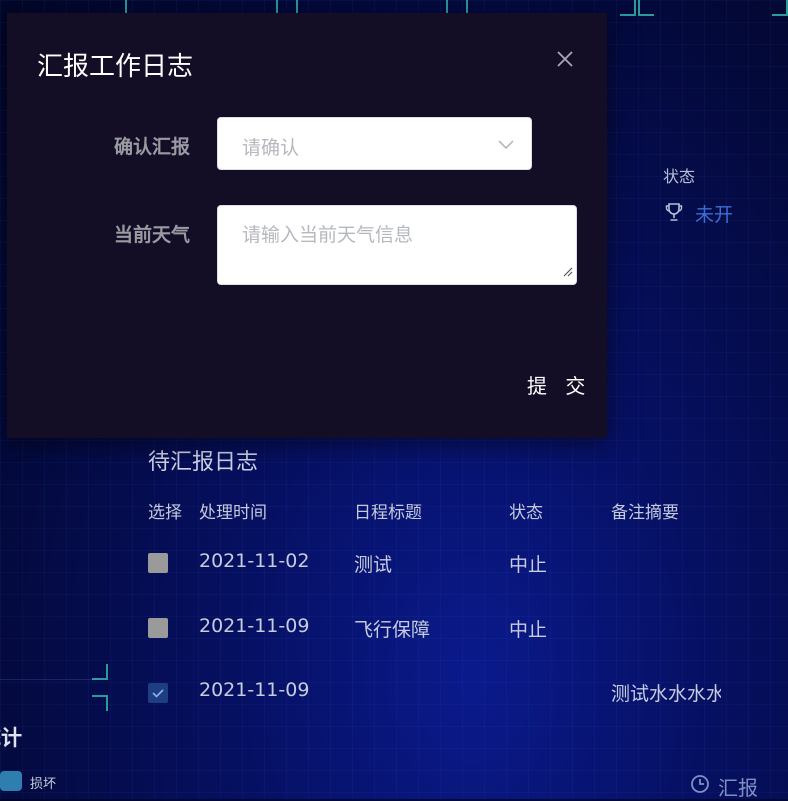 The image size is (788, 801). Describe the element at coordinates (11, 738) in the screenshot. I see `stats-title: 统计` at that location.